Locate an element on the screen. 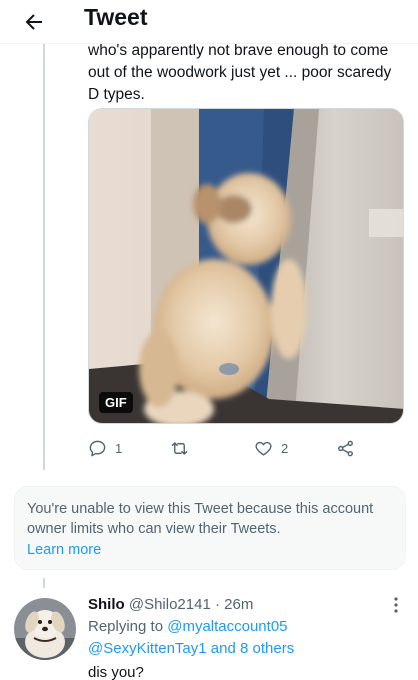 This screenshot has height=680, width=418. back-button is located at coordinates (34, 22).